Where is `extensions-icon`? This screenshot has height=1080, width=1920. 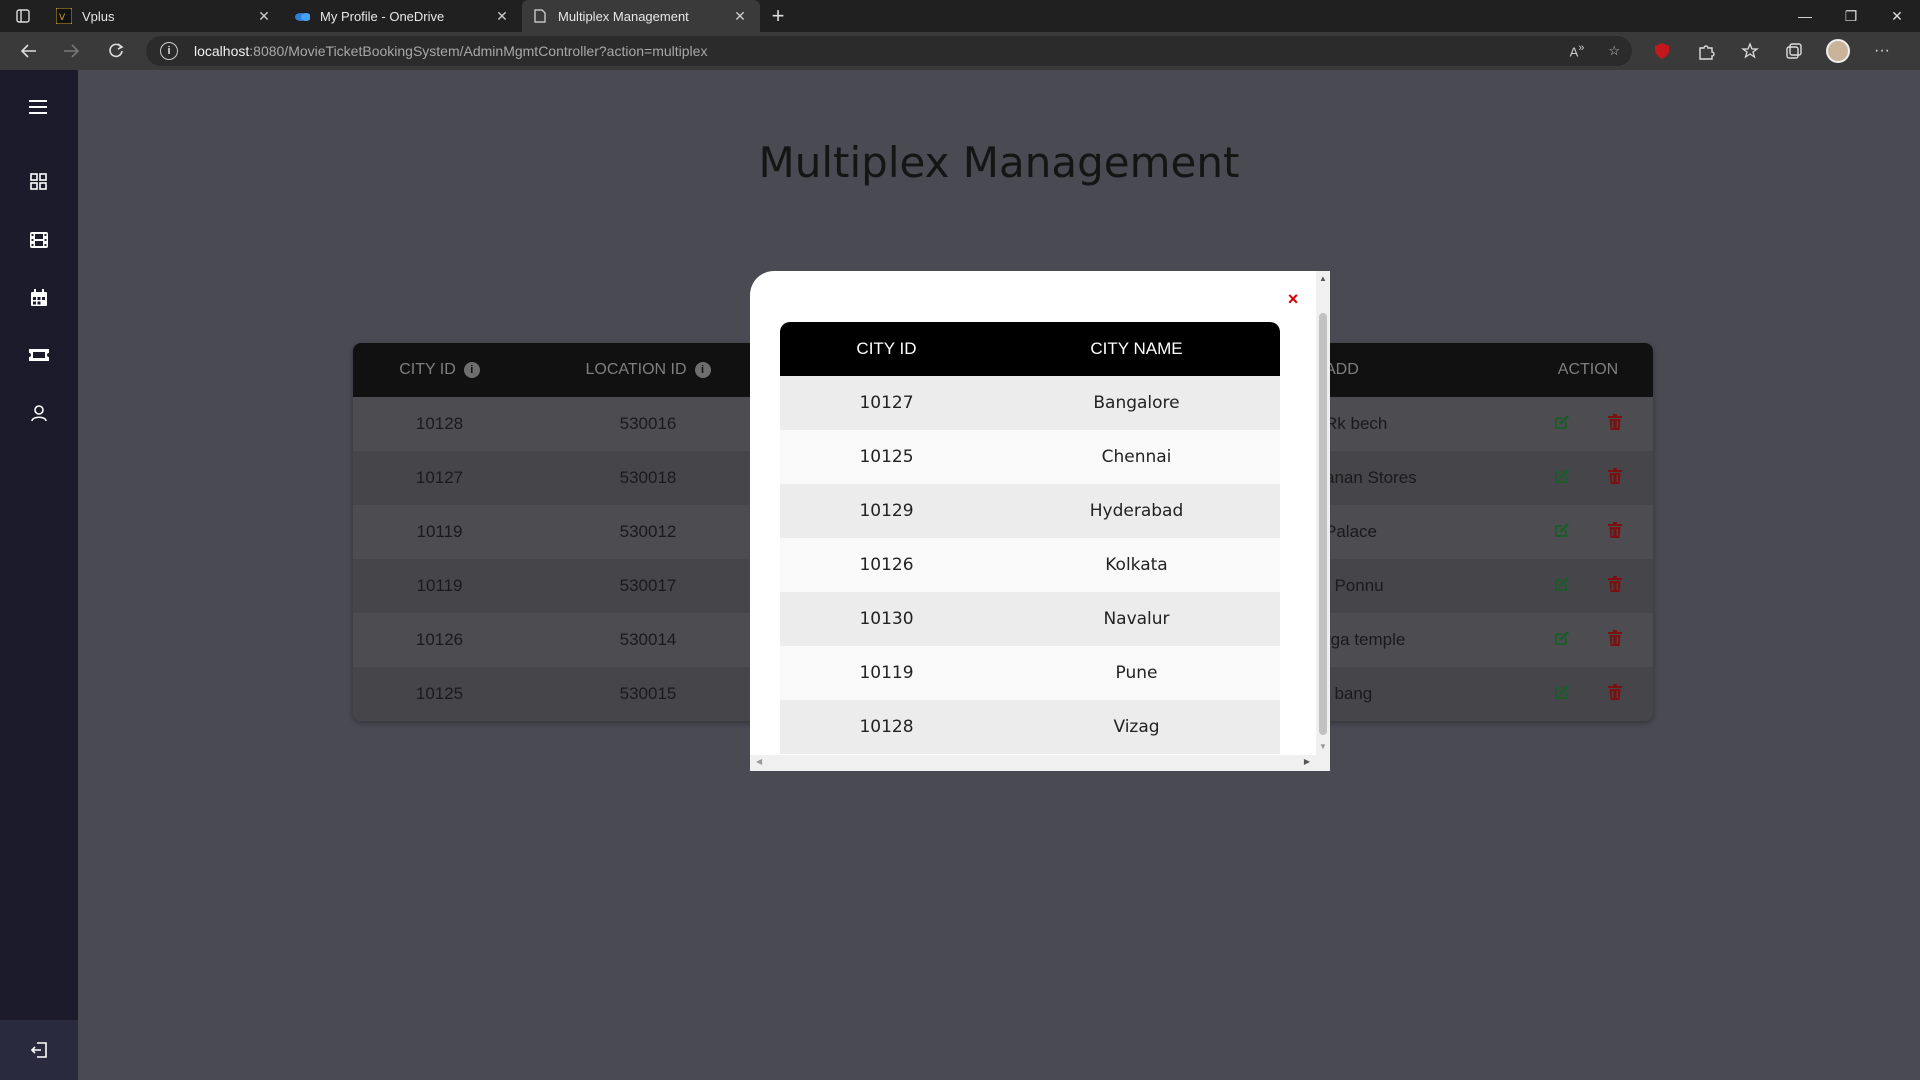
extensions-icon is located at coordinates (1706, 51).